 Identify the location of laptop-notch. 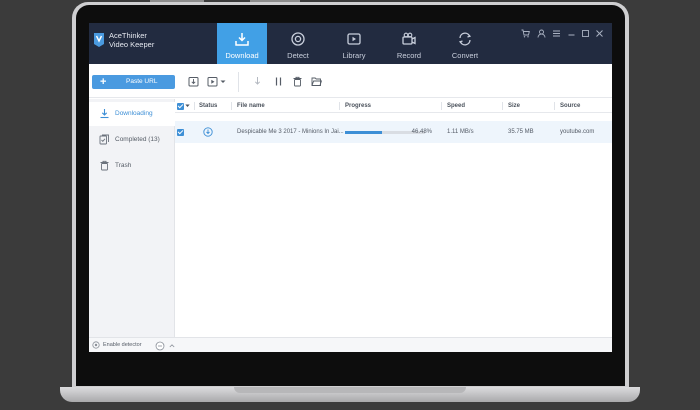
(350, 390).